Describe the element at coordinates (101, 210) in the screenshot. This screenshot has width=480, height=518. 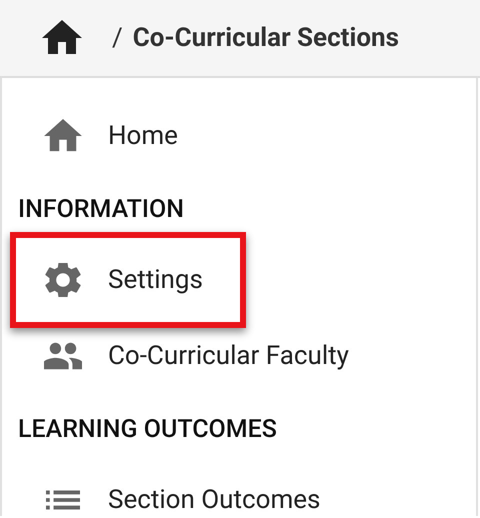
I see `section-heading: INFORMATION` at that location.